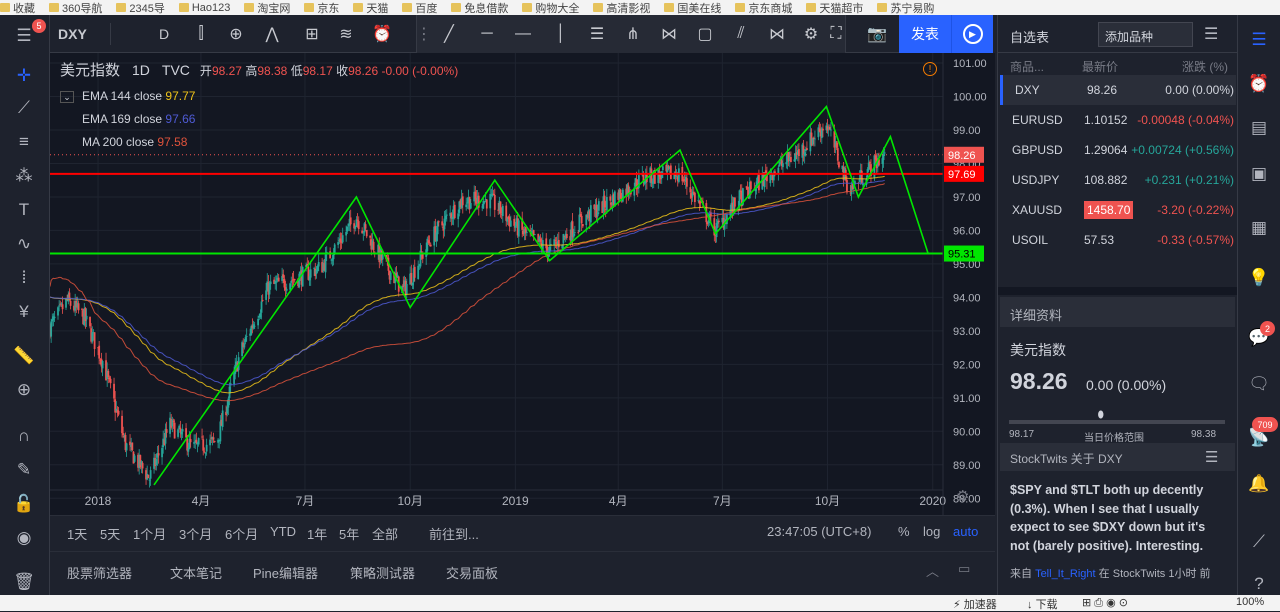  I want to click on chart-settings-icon: ⚙, so click(962, 496).